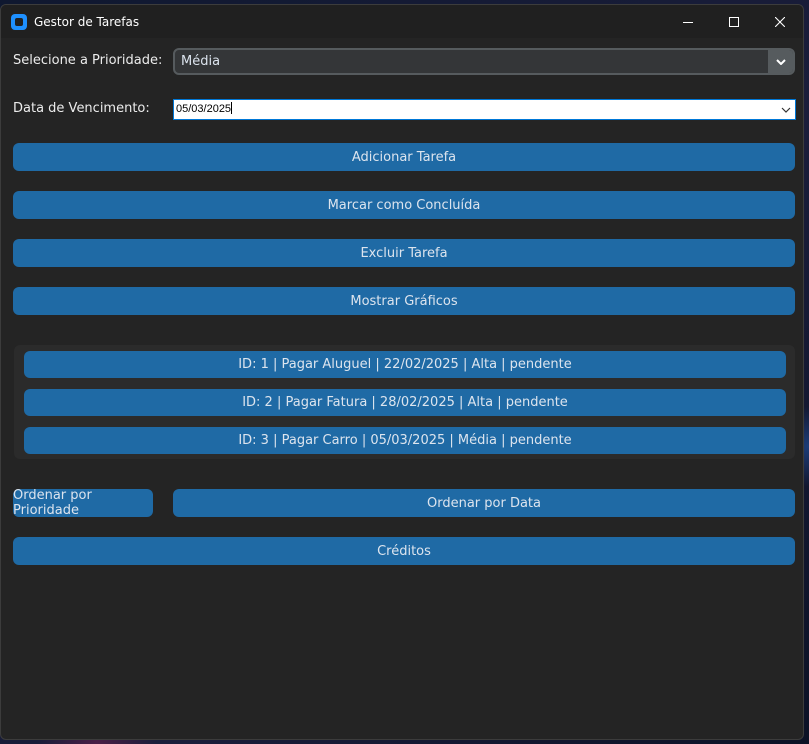  What do you see at coordinates (484, 503) in the screenshot?
I see `sort-by-date-button: Ordenar por Data` at bounding box center [484, 503].